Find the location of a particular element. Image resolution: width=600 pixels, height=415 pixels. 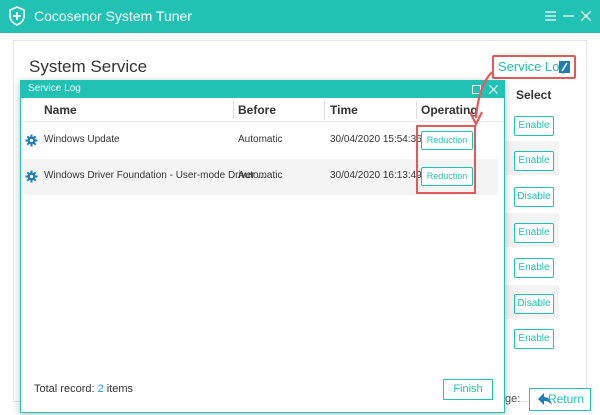

app-titlebar: Cocosenor System Tuner is located at coordinates (300, 16).